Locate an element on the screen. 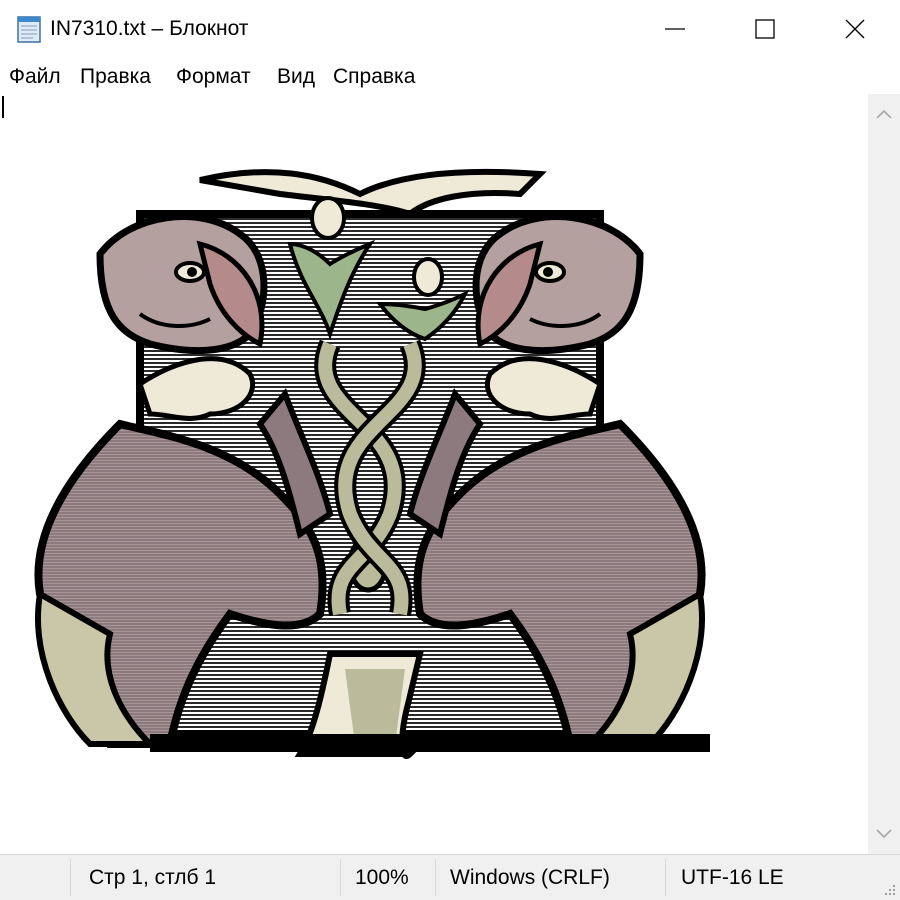 The image size is (900, 900). window-title: IN7310.txt – Блокнот is located at coordinates (149, 28).